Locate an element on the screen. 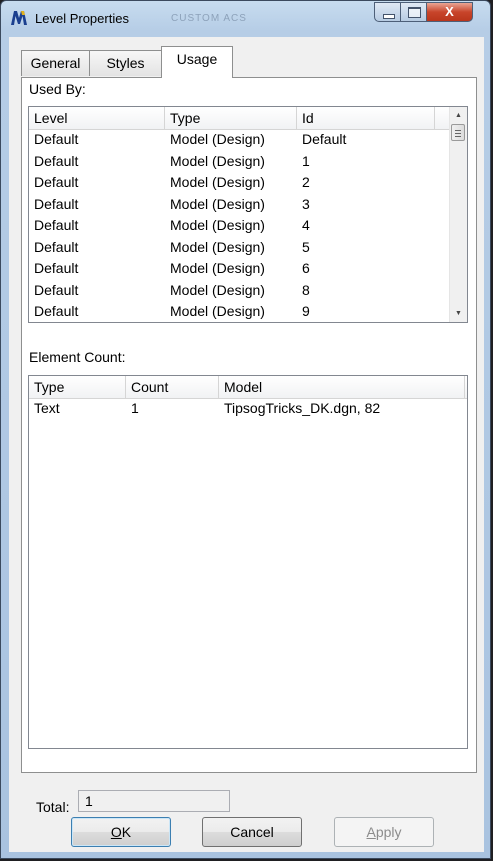  ok-button: OK is located at coordinates (121, 832).